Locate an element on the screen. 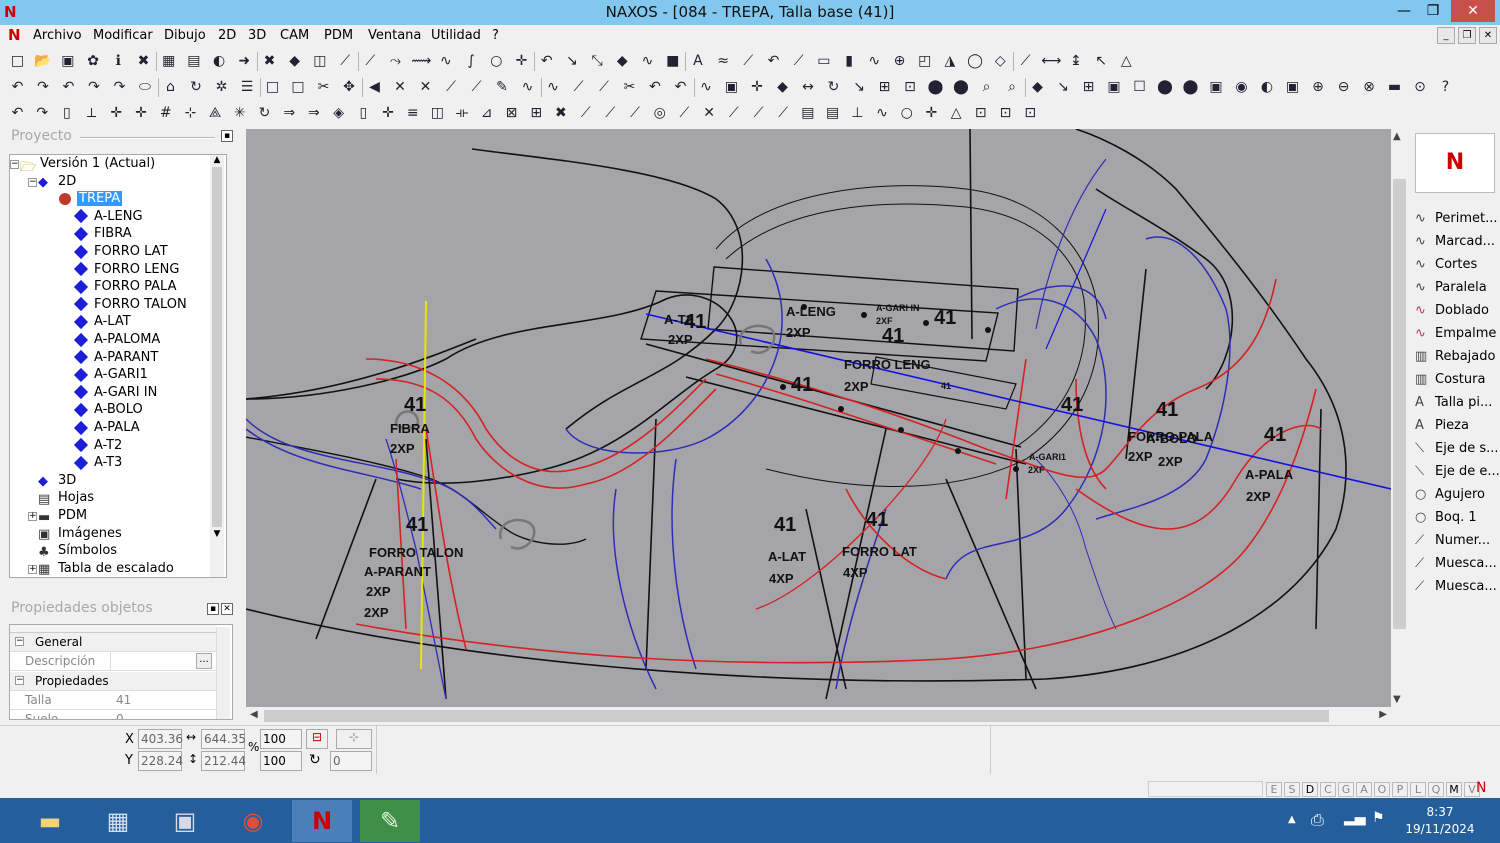 The height and width of the screenshot is (843, 1500). clock: 8:37 19/11/2024 is located at coordinates (1440, 821).